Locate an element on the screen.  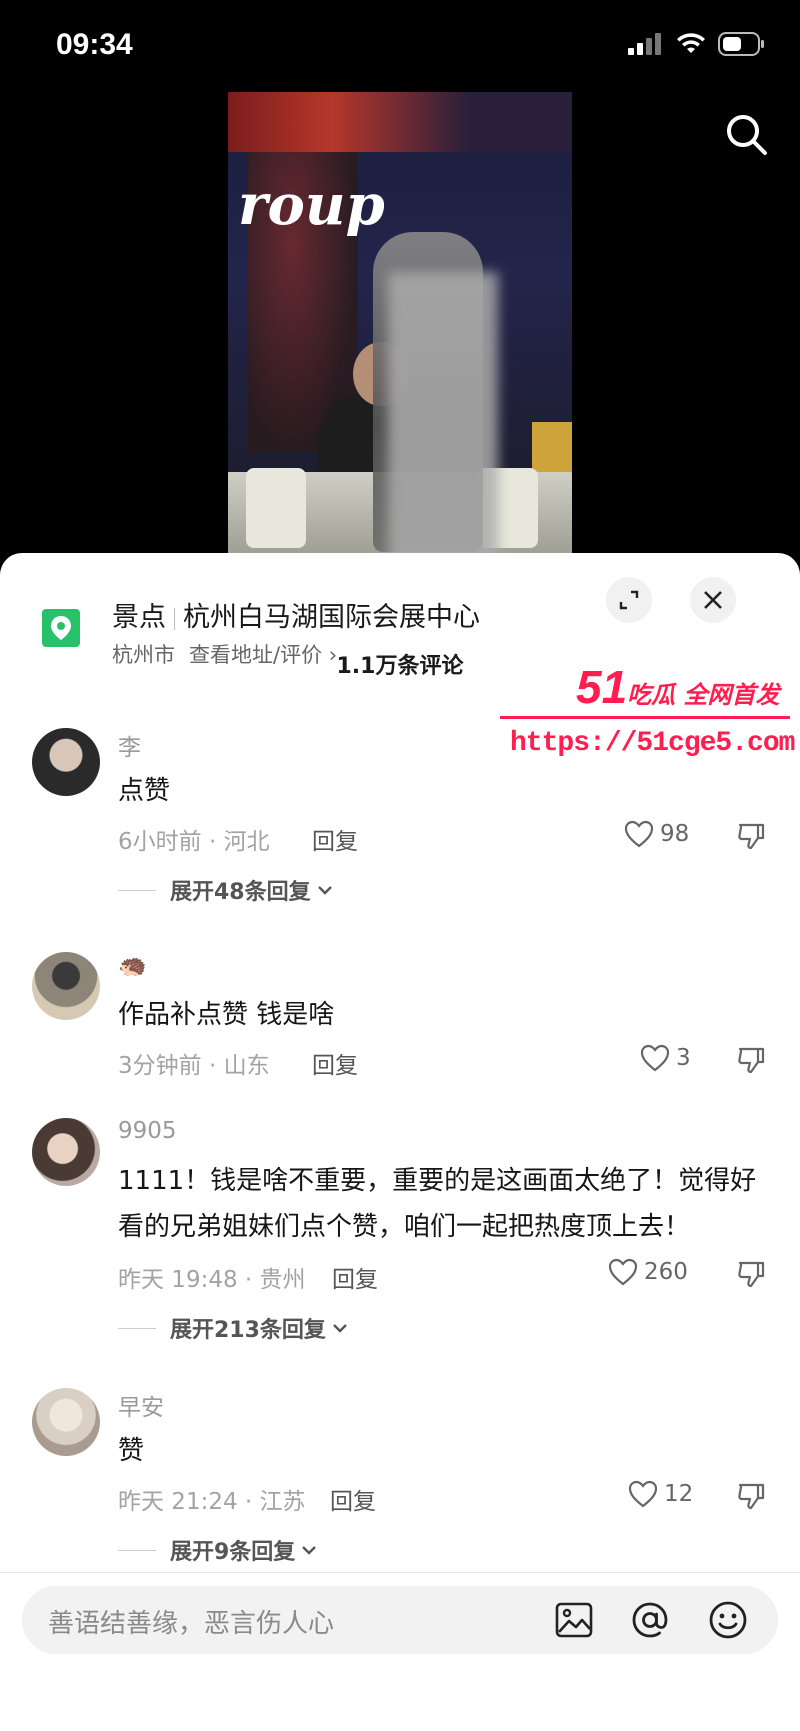
location-title: 景点 杭州白马湖国际会展中心 is located at coordinates (296, 614).